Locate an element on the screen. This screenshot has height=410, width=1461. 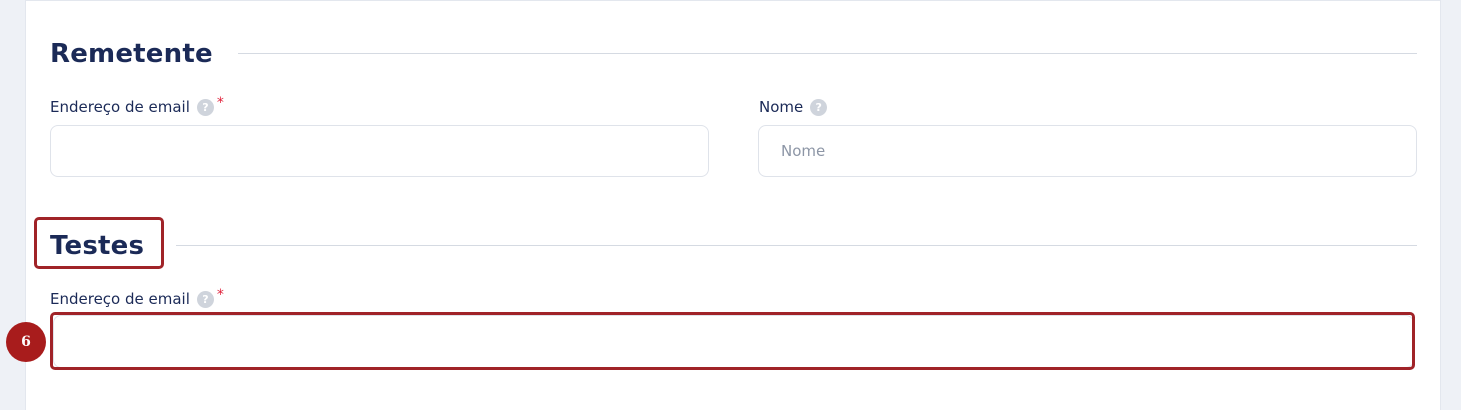
test-title-highlight is located at coordinates (99, 243).